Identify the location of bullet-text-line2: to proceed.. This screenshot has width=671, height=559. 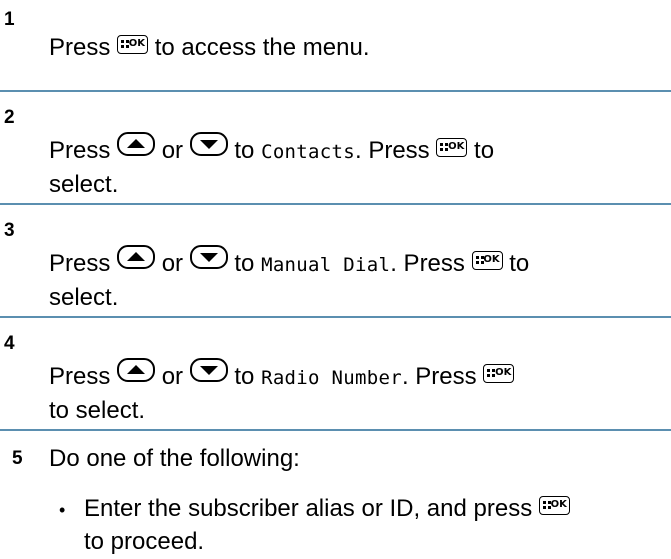
(144, 541).